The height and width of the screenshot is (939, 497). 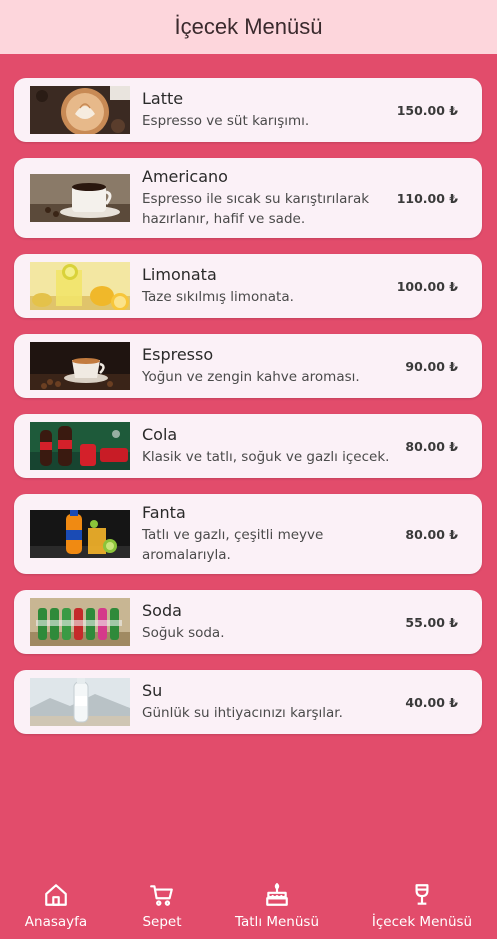 I want to click on item-name: Espresso, so click(x=178, y=354).